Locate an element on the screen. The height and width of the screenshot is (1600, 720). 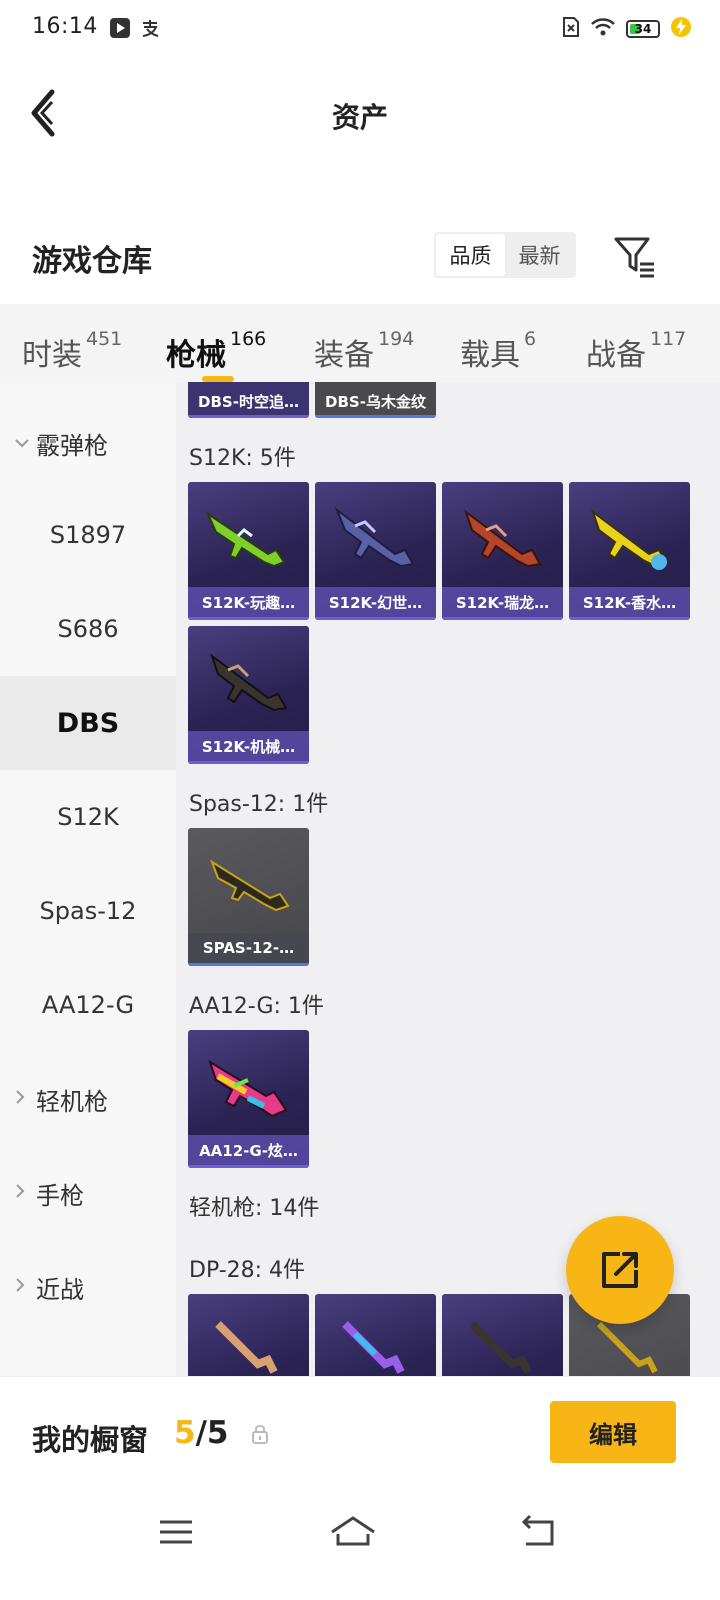
edit-button: 编辑 is located at coordinates (613, 1432).